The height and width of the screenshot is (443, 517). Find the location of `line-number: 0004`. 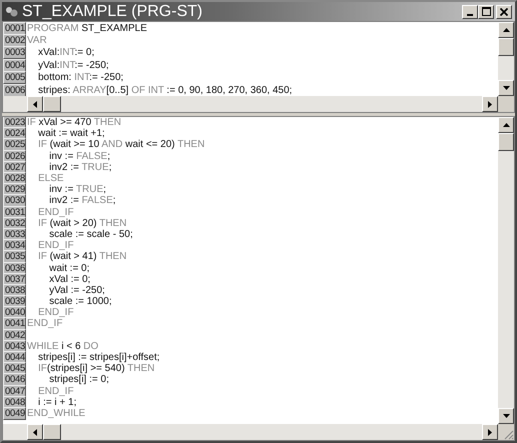

line-number: 0004 is located at coordinates (14, 65).